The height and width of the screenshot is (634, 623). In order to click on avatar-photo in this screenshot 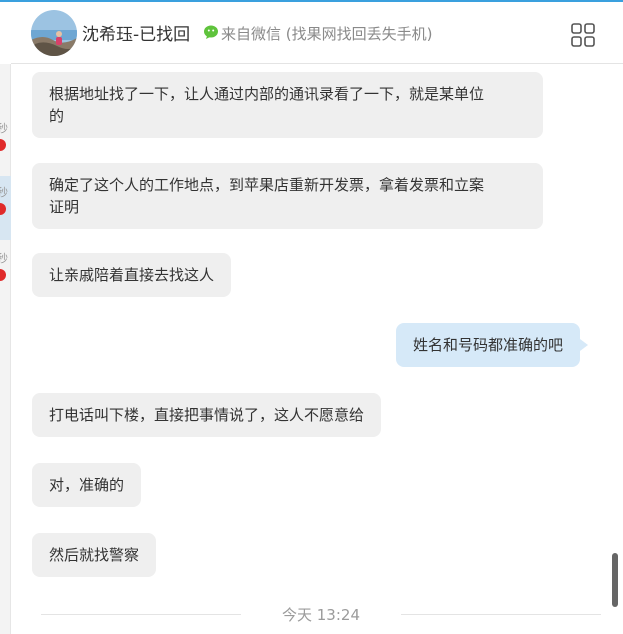, I will do `click(54, 33)`.